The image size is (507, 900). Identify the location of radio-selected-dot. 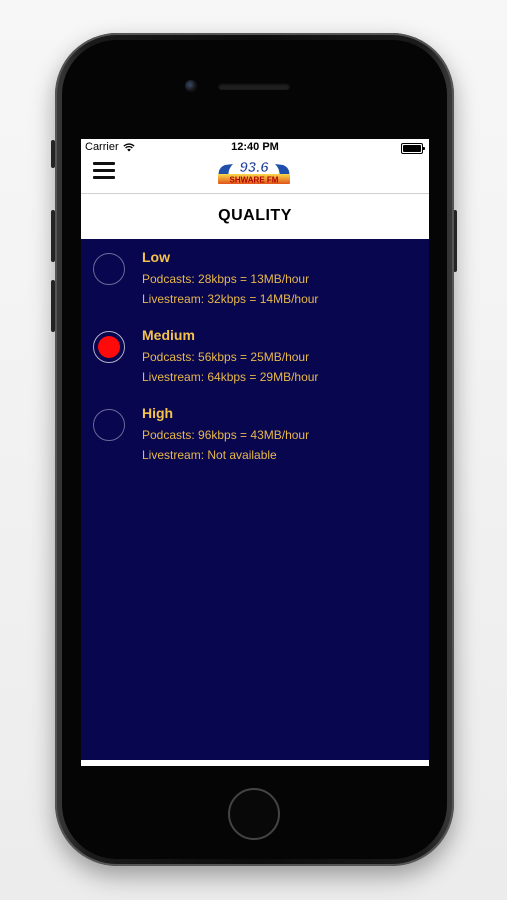
(109, 347).